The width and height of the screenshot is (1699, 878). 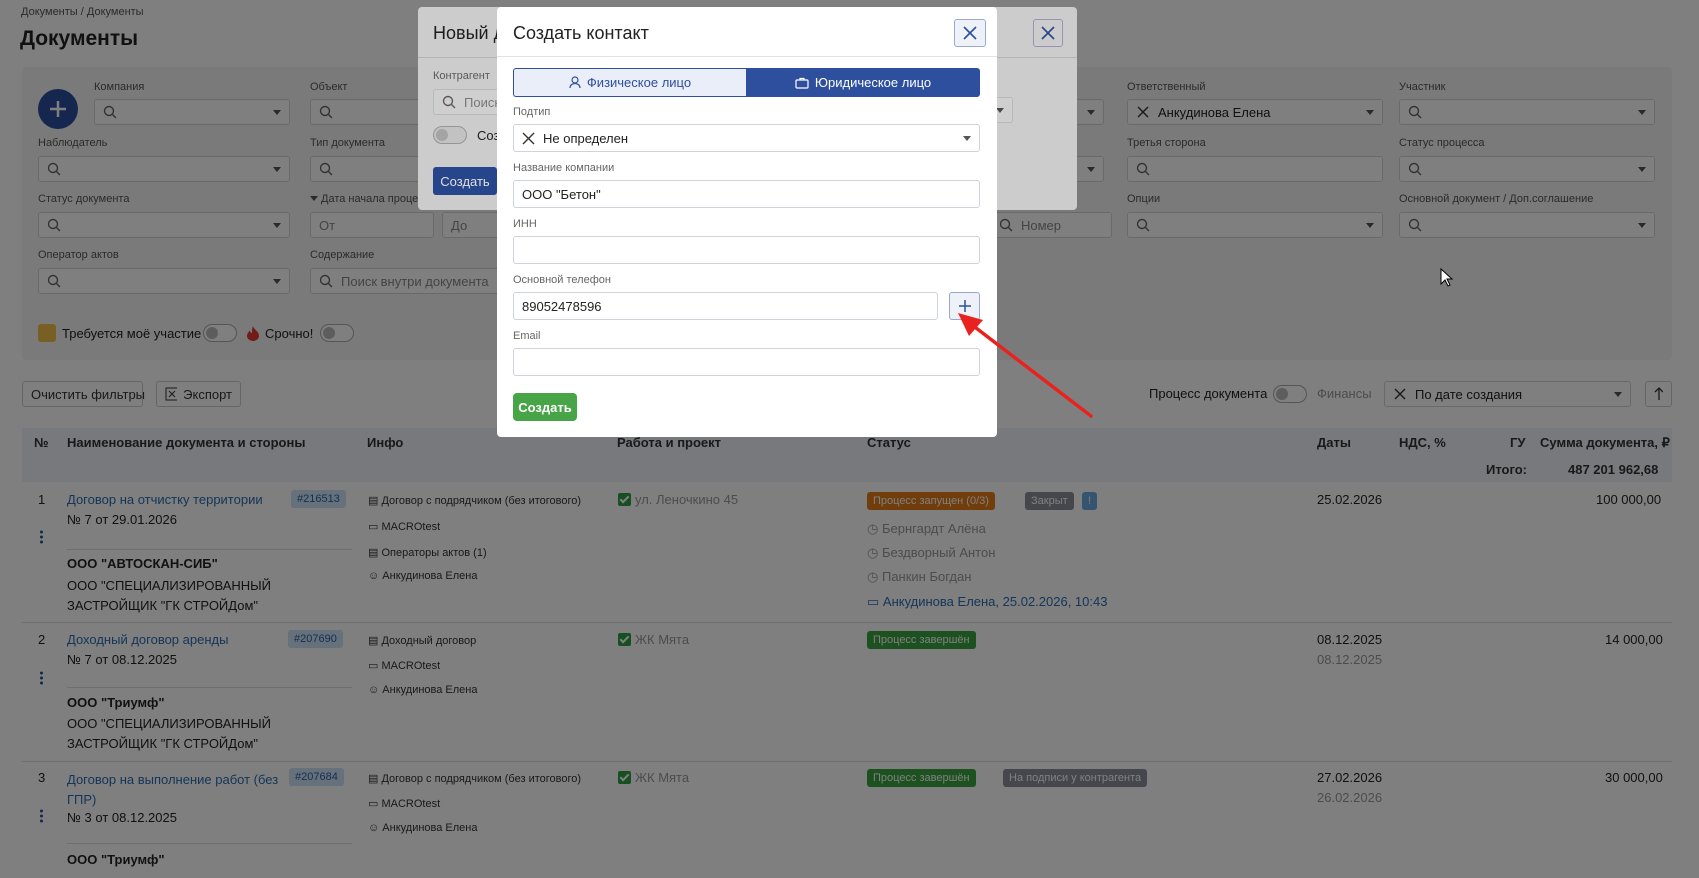 I want to click on clear-icon, so click(x=528, y=138).